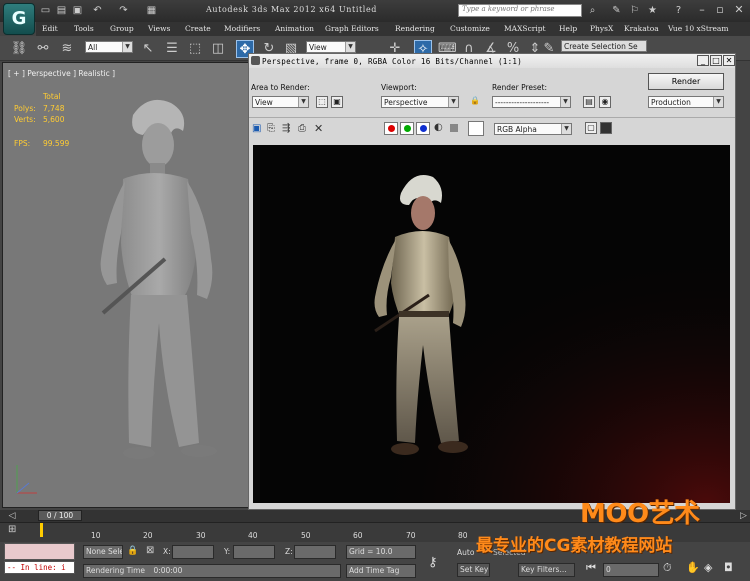  I want to click on viewport-label: [ + ] Perspective ] Realistic ], so click(61, 73).